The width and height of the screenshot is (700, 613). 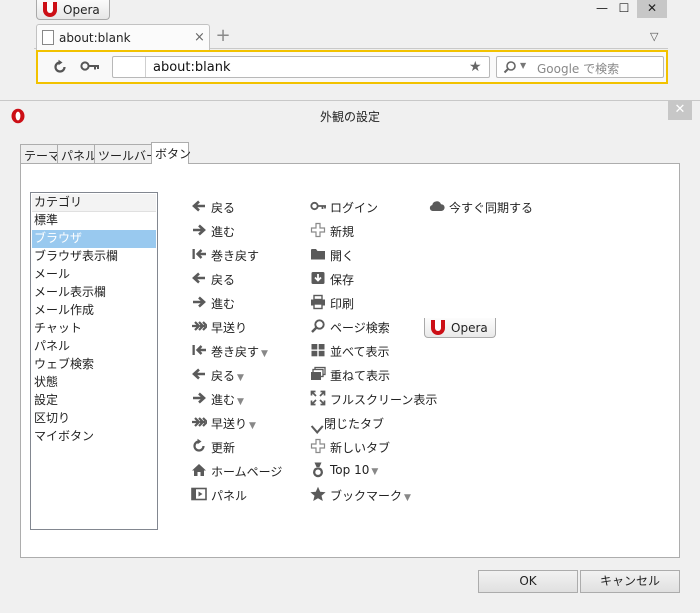 I want to click on key-icon, so click(x=90, y=66).